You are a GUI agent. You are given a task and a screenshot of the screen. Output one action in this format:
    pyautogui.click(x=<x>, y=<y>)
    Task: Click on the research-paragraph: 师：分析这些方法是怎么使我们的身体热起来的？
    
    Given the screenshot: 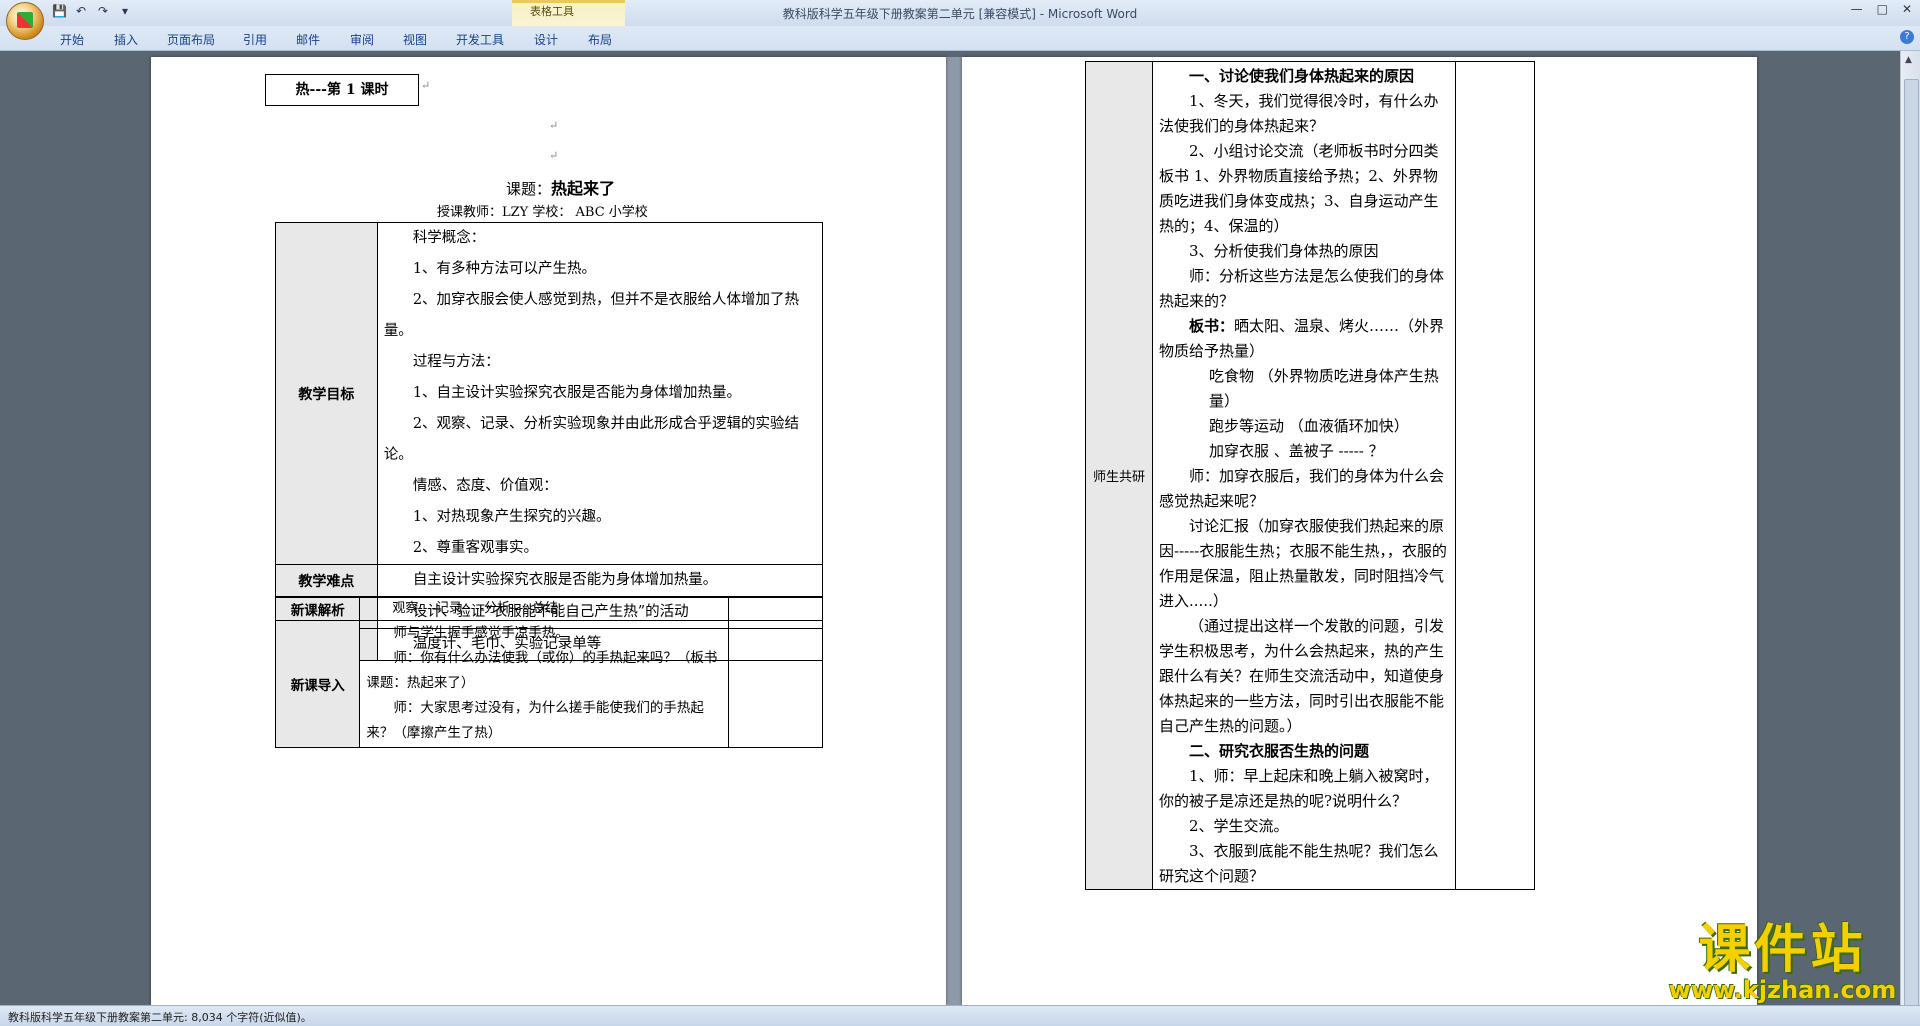 What is the action you would take?
    pyautogui.click(x=1302, y=288)
    